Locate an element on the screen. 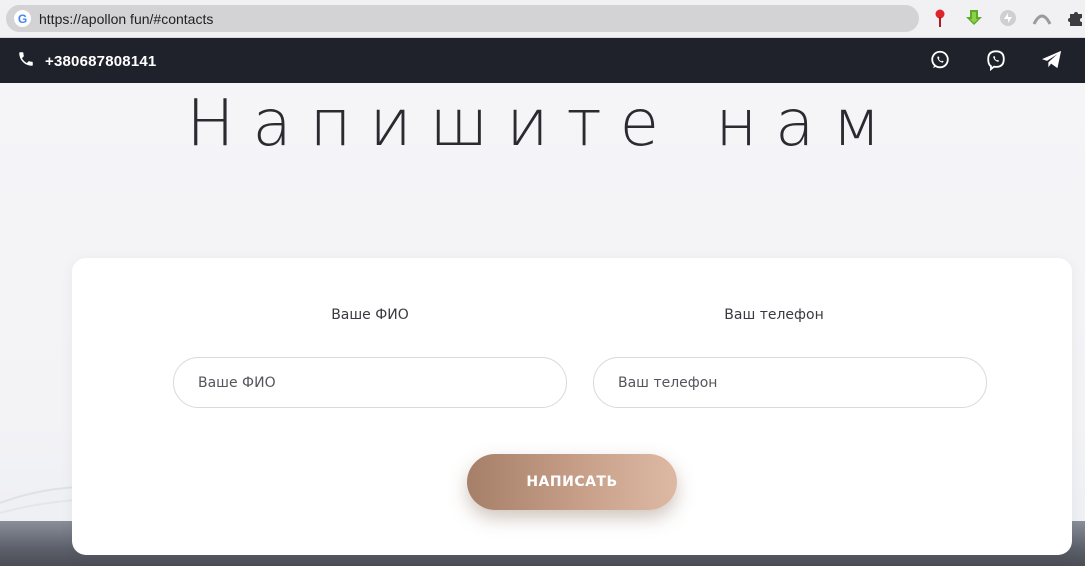  address-bar: G https://apollon fun/#contacts is located at coordinates (462, 18).